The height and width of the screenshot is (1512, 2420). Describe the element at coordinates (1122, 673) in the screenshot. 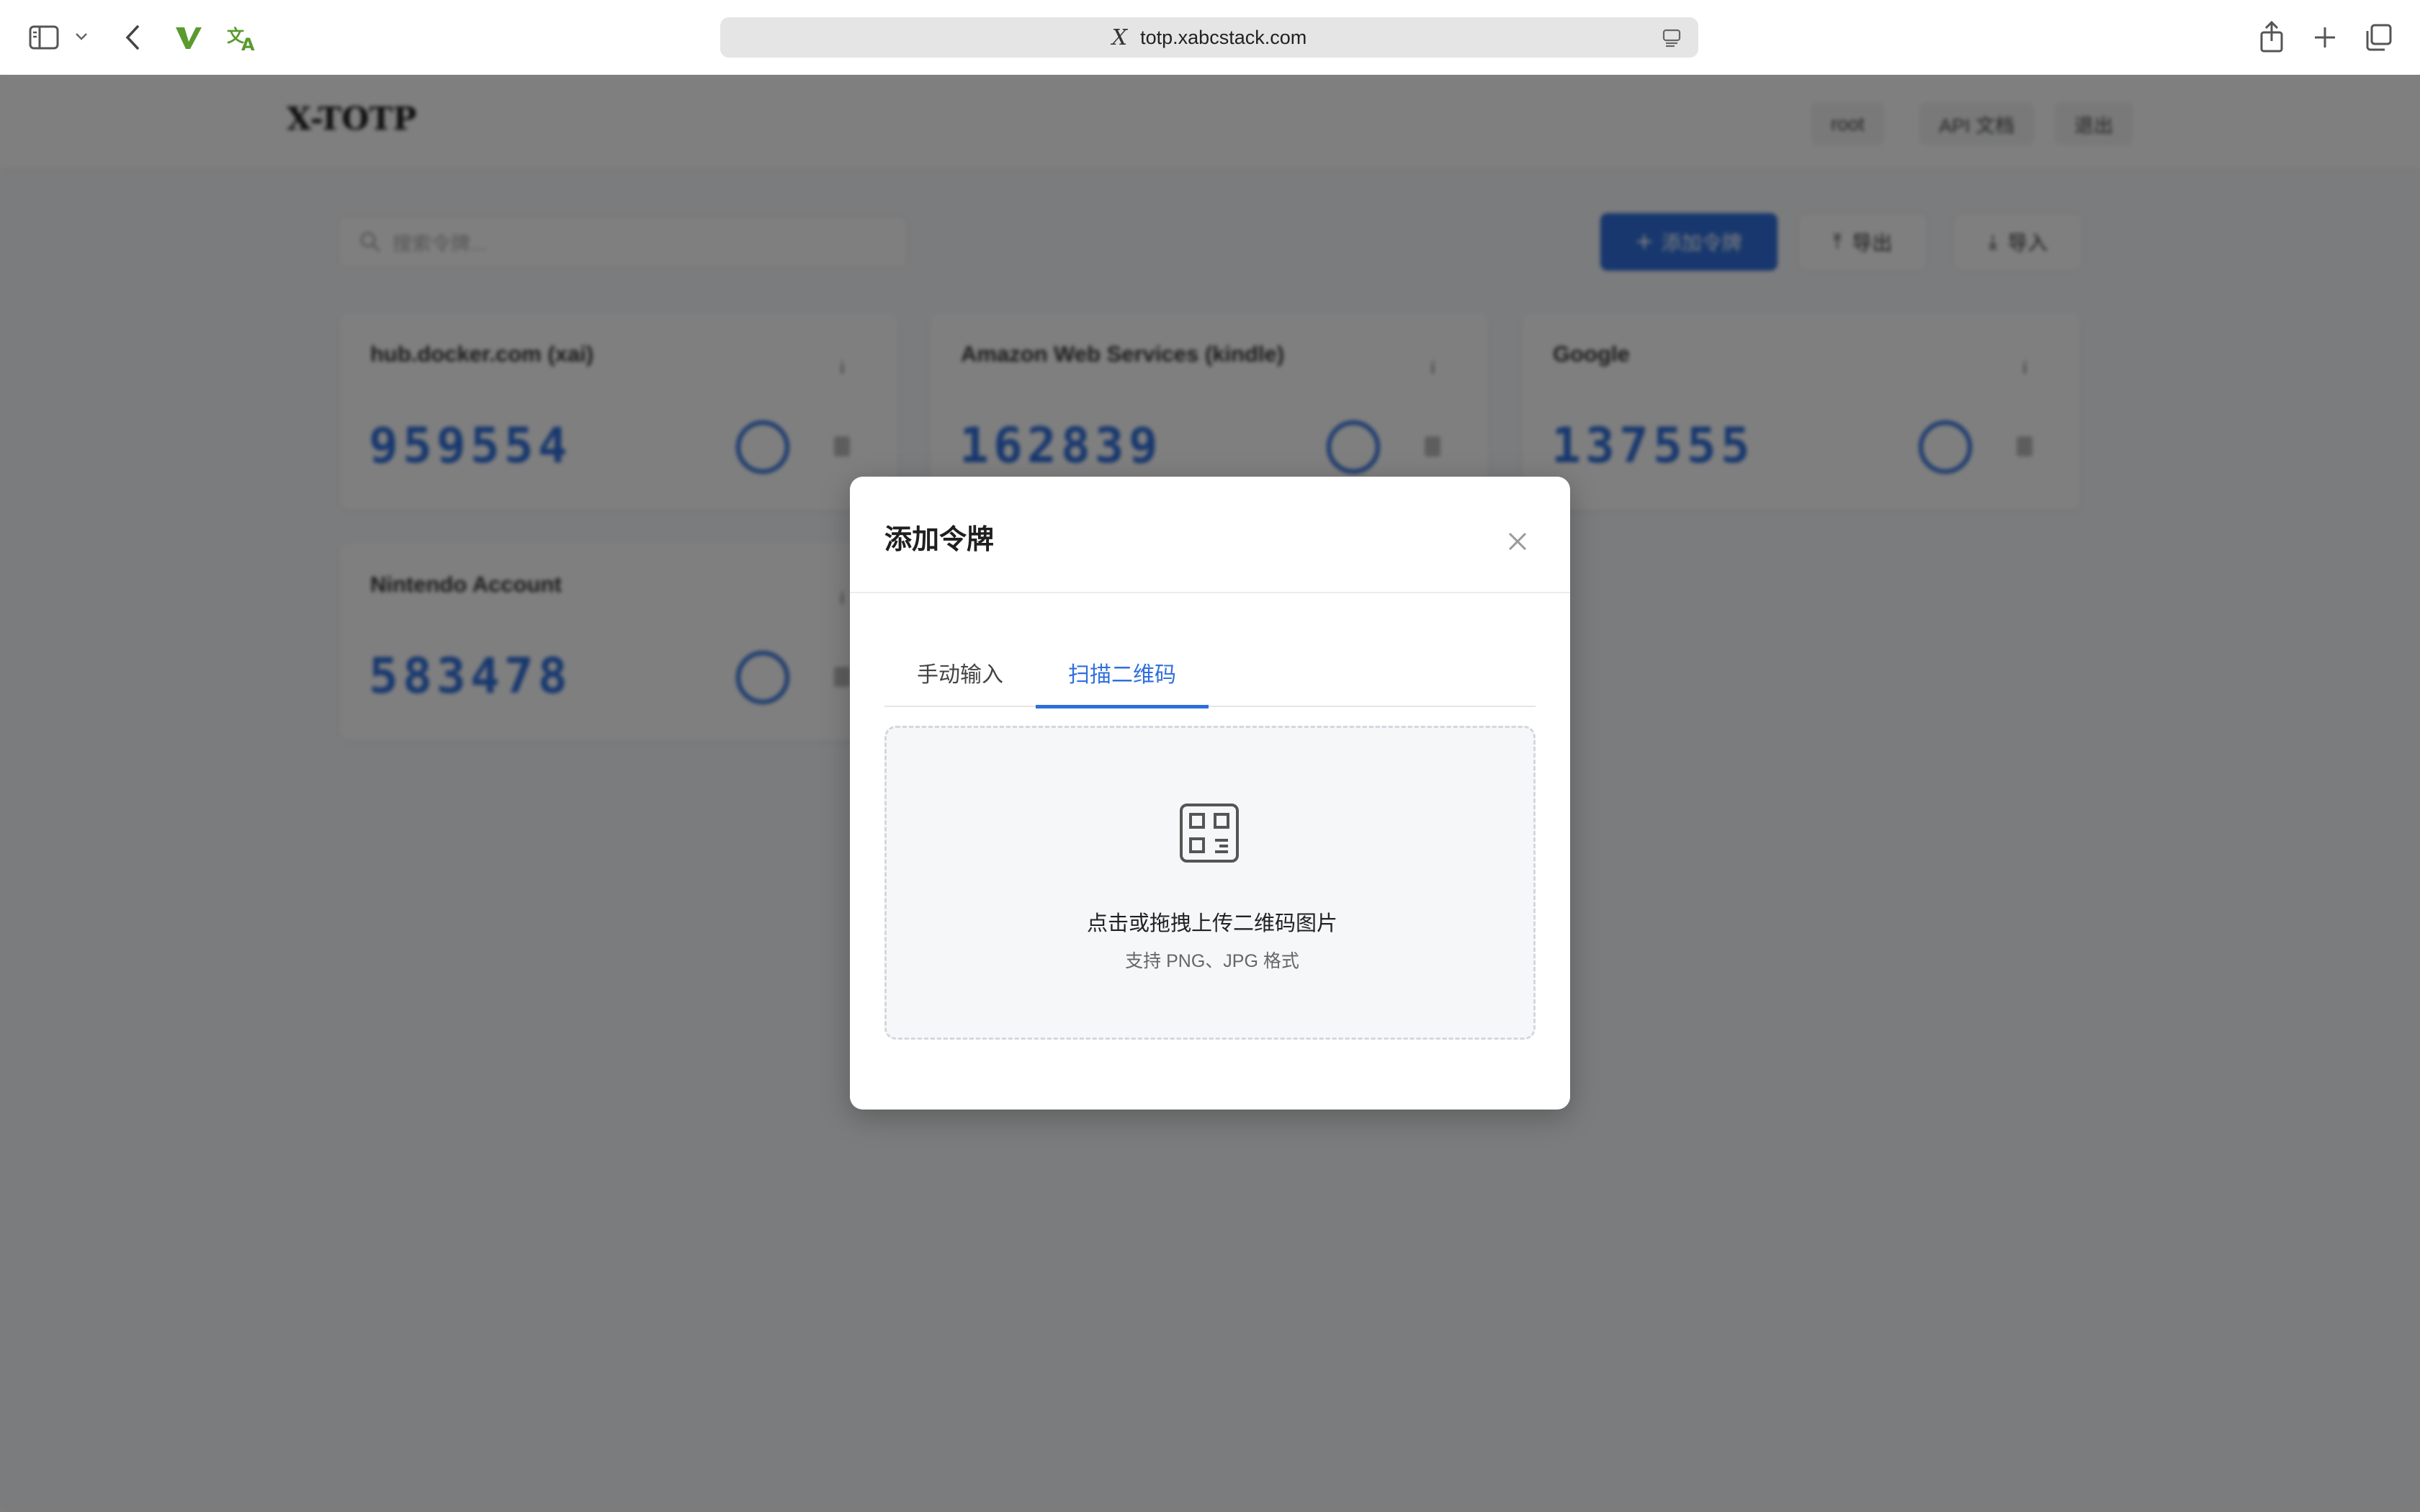

I see `tab-scan-qr: 扫描二维码` at that location.